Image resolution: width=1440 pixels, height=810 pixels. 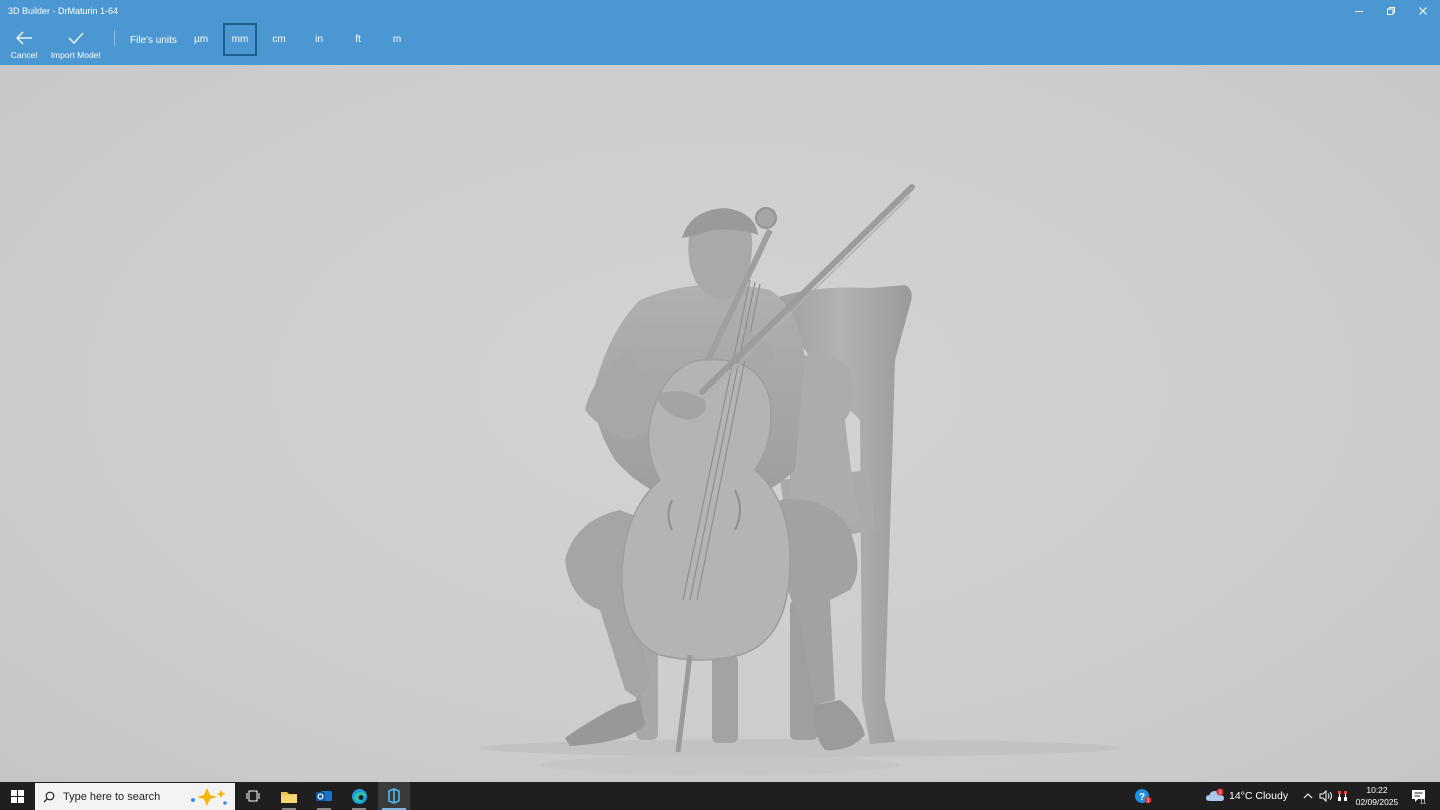 I want to click on copilot-sparkle-icon, so click(x=209, y=797).